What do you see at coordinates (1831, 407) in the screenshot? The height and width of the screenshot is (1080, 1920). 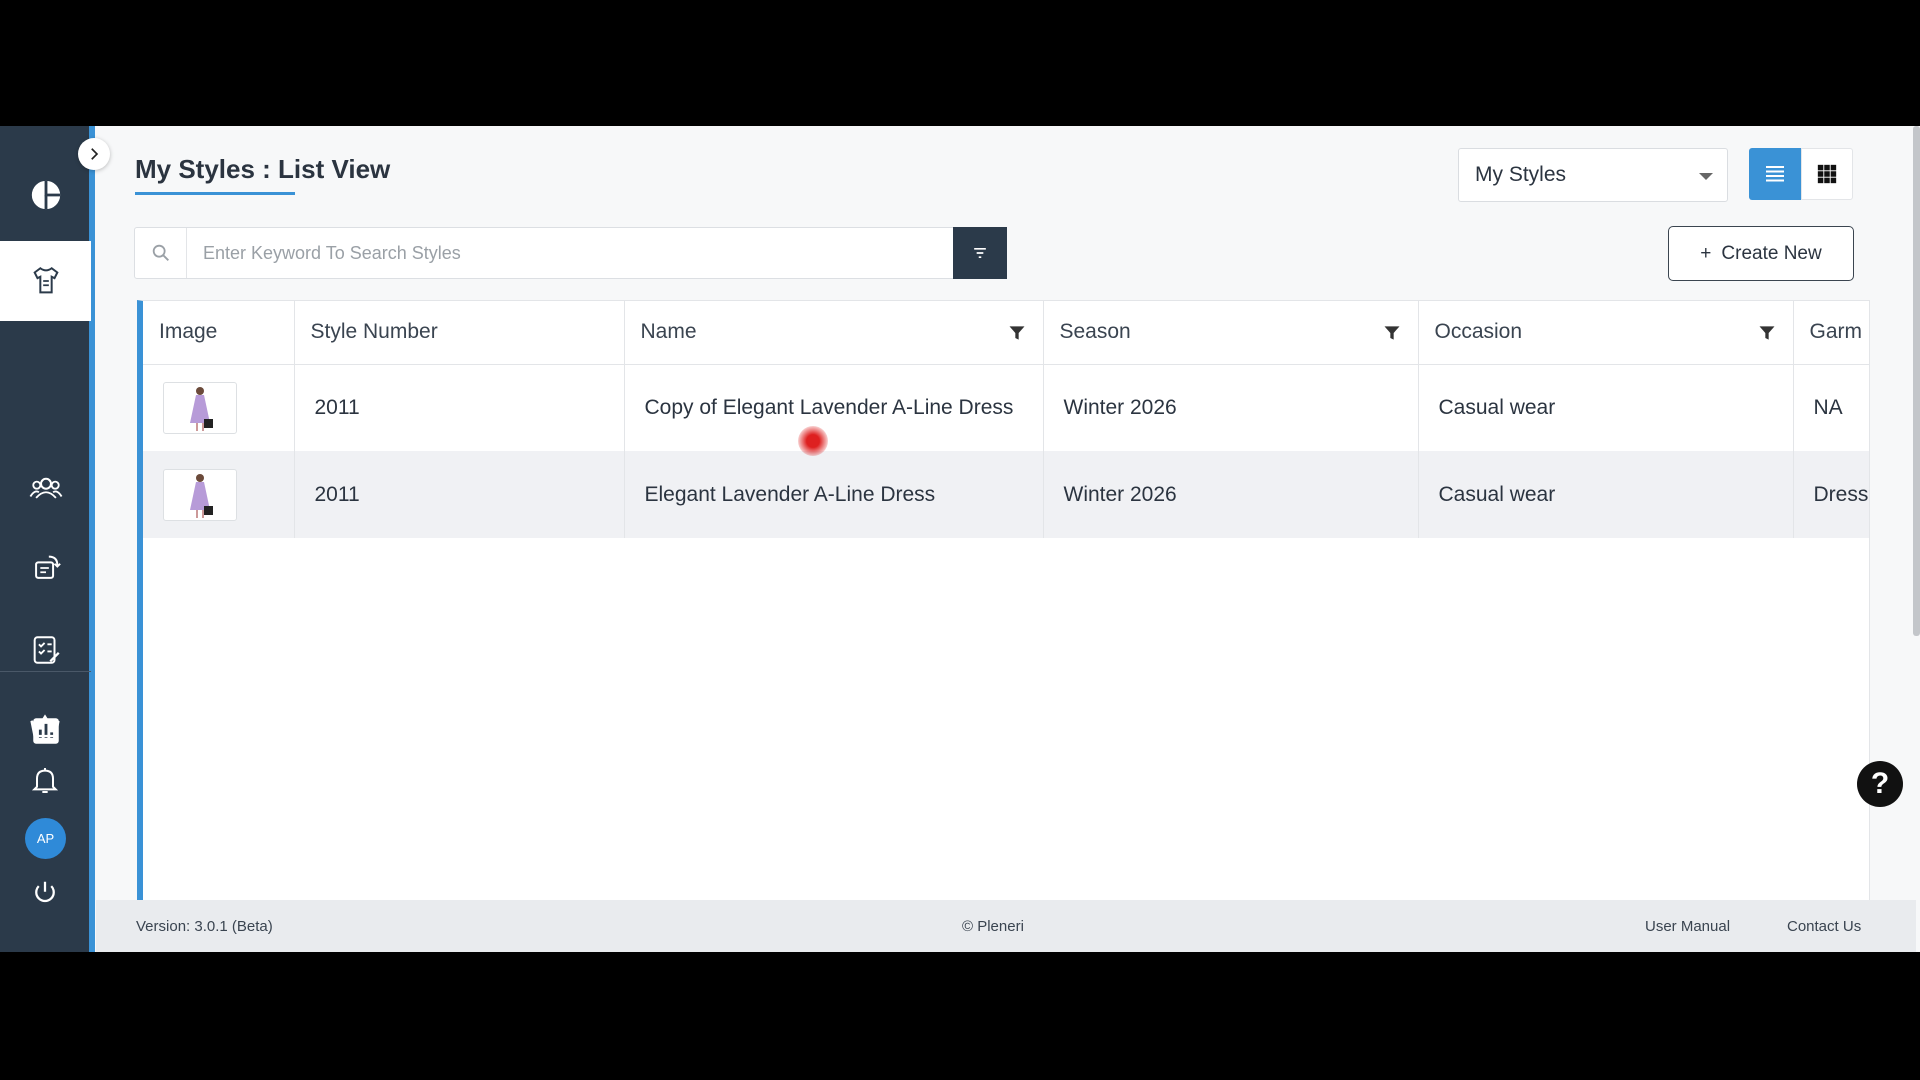 I see `cell-garment: NA` at bounding box center [1831, 407].